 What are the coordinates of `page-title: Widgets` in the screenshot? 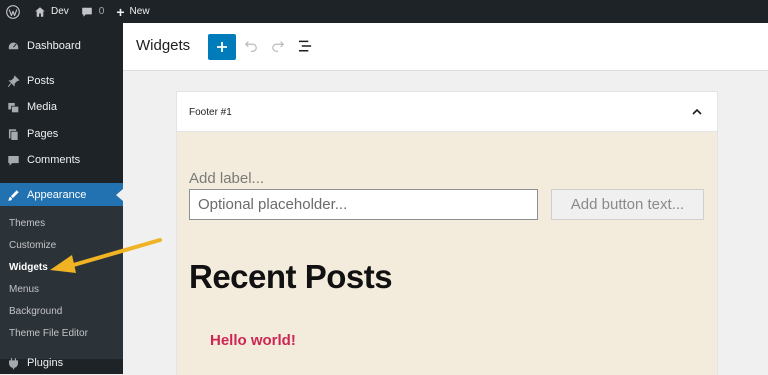 It's located at (163, 45).